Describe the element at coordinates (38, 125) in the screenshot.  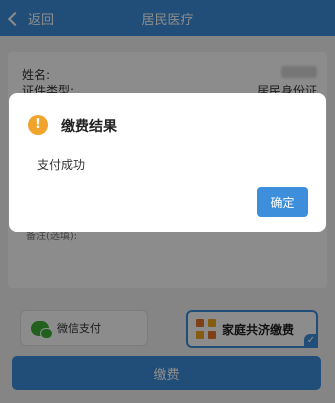
I see `warning-icon: !` at that location.